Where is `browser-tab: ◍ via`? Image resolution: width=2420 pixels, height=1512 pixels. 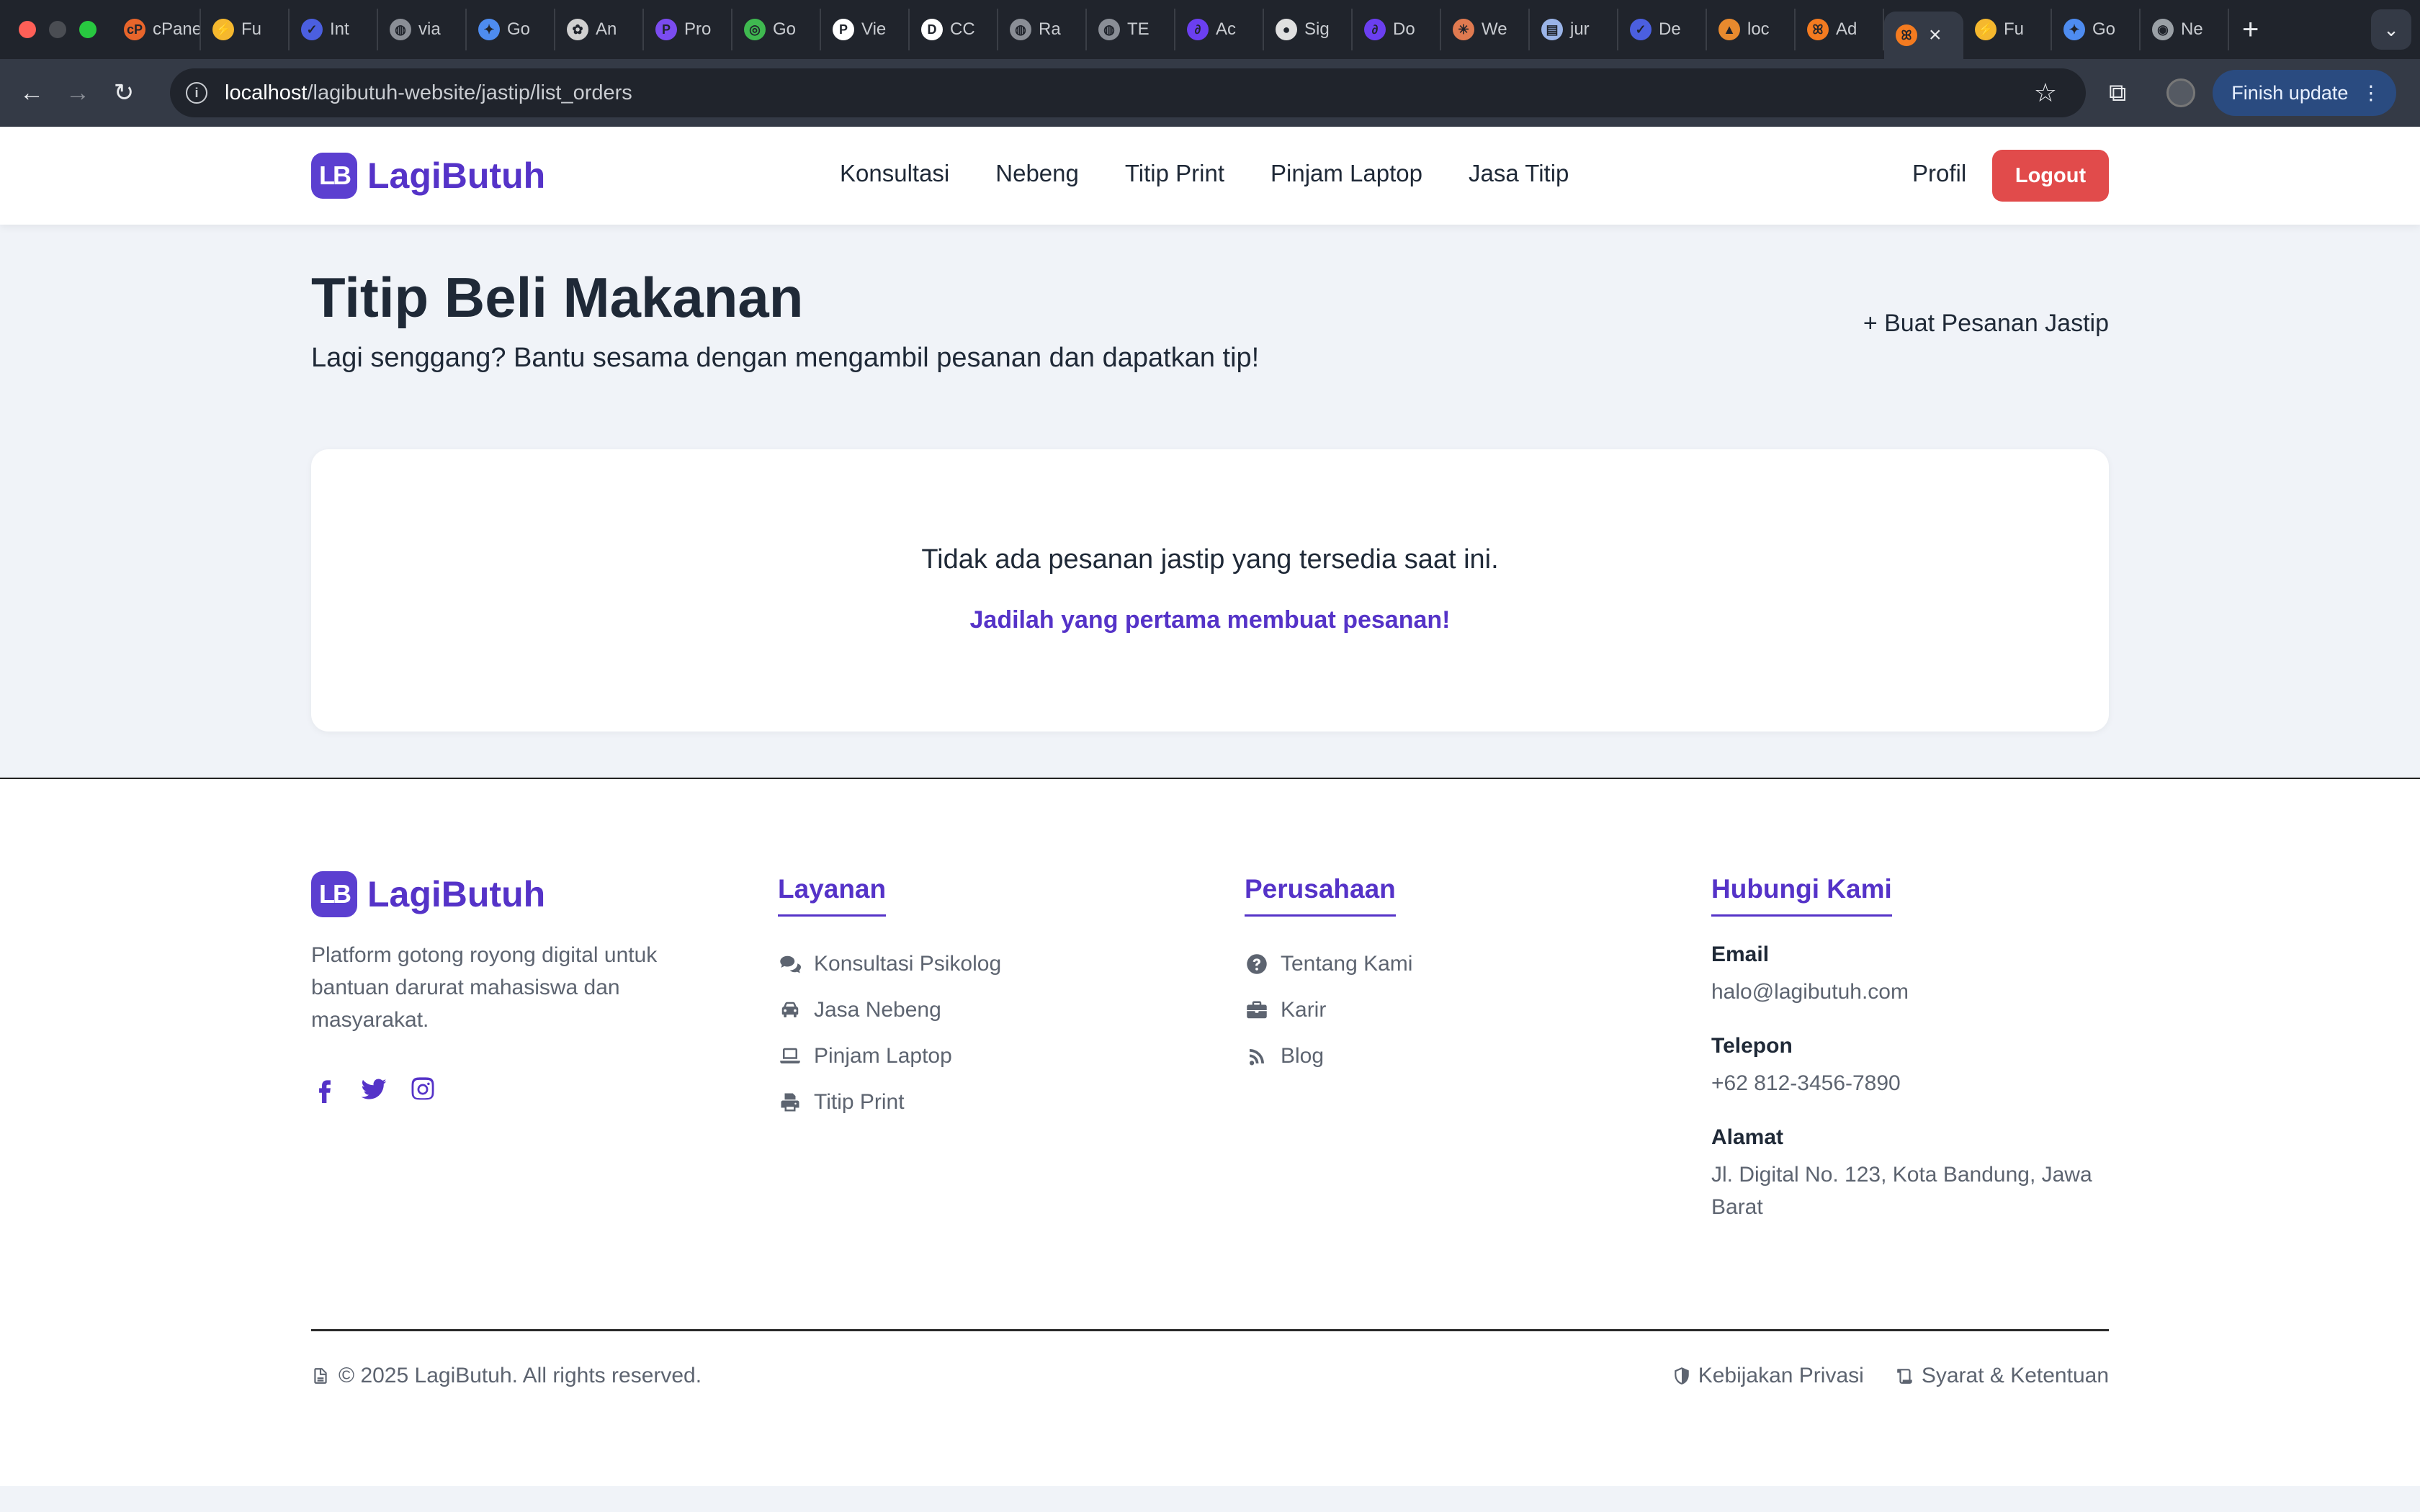
browser-tab: ◍ via is located at coordinates (422, 29).